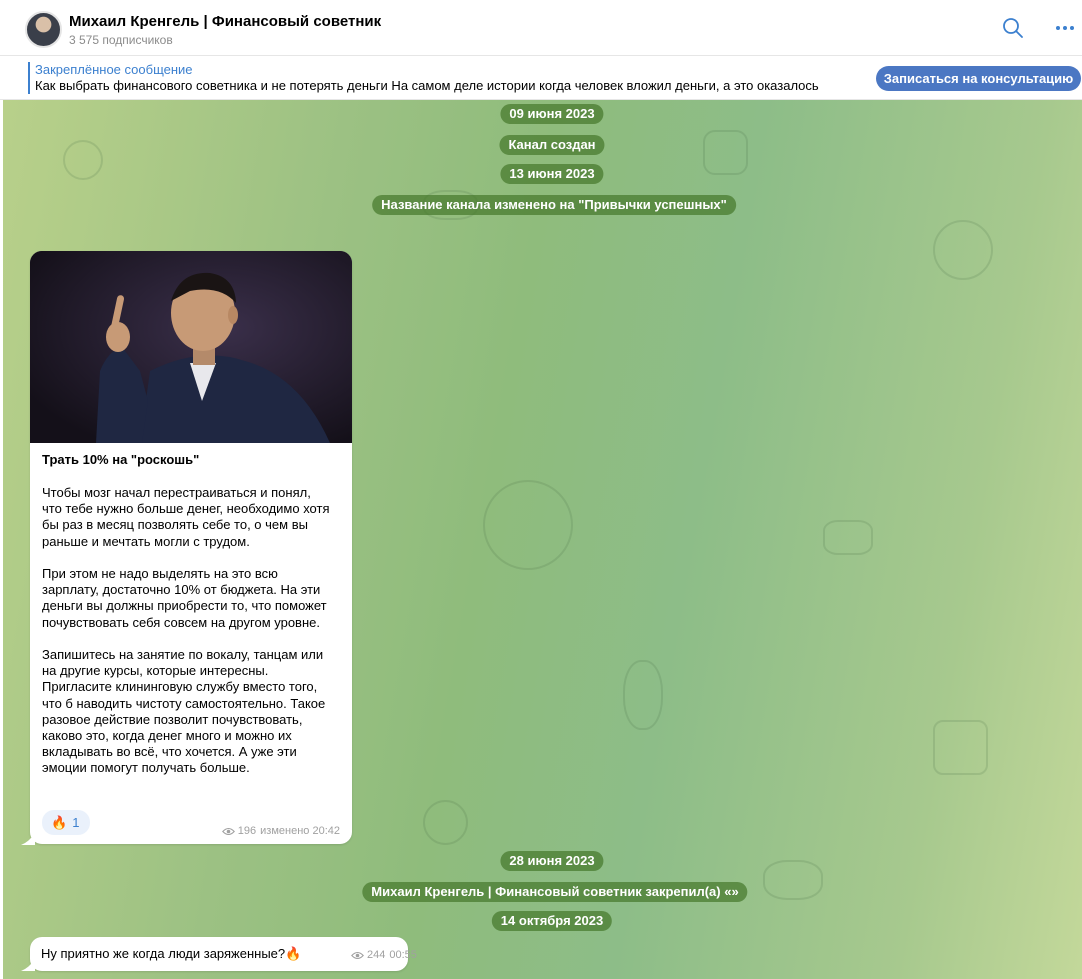 This screenshot has height=979, width=1082. What do you see at coordinates (247, 831) in the screenshot?
I see `post-views: 196` at bounding box center [247, 831].